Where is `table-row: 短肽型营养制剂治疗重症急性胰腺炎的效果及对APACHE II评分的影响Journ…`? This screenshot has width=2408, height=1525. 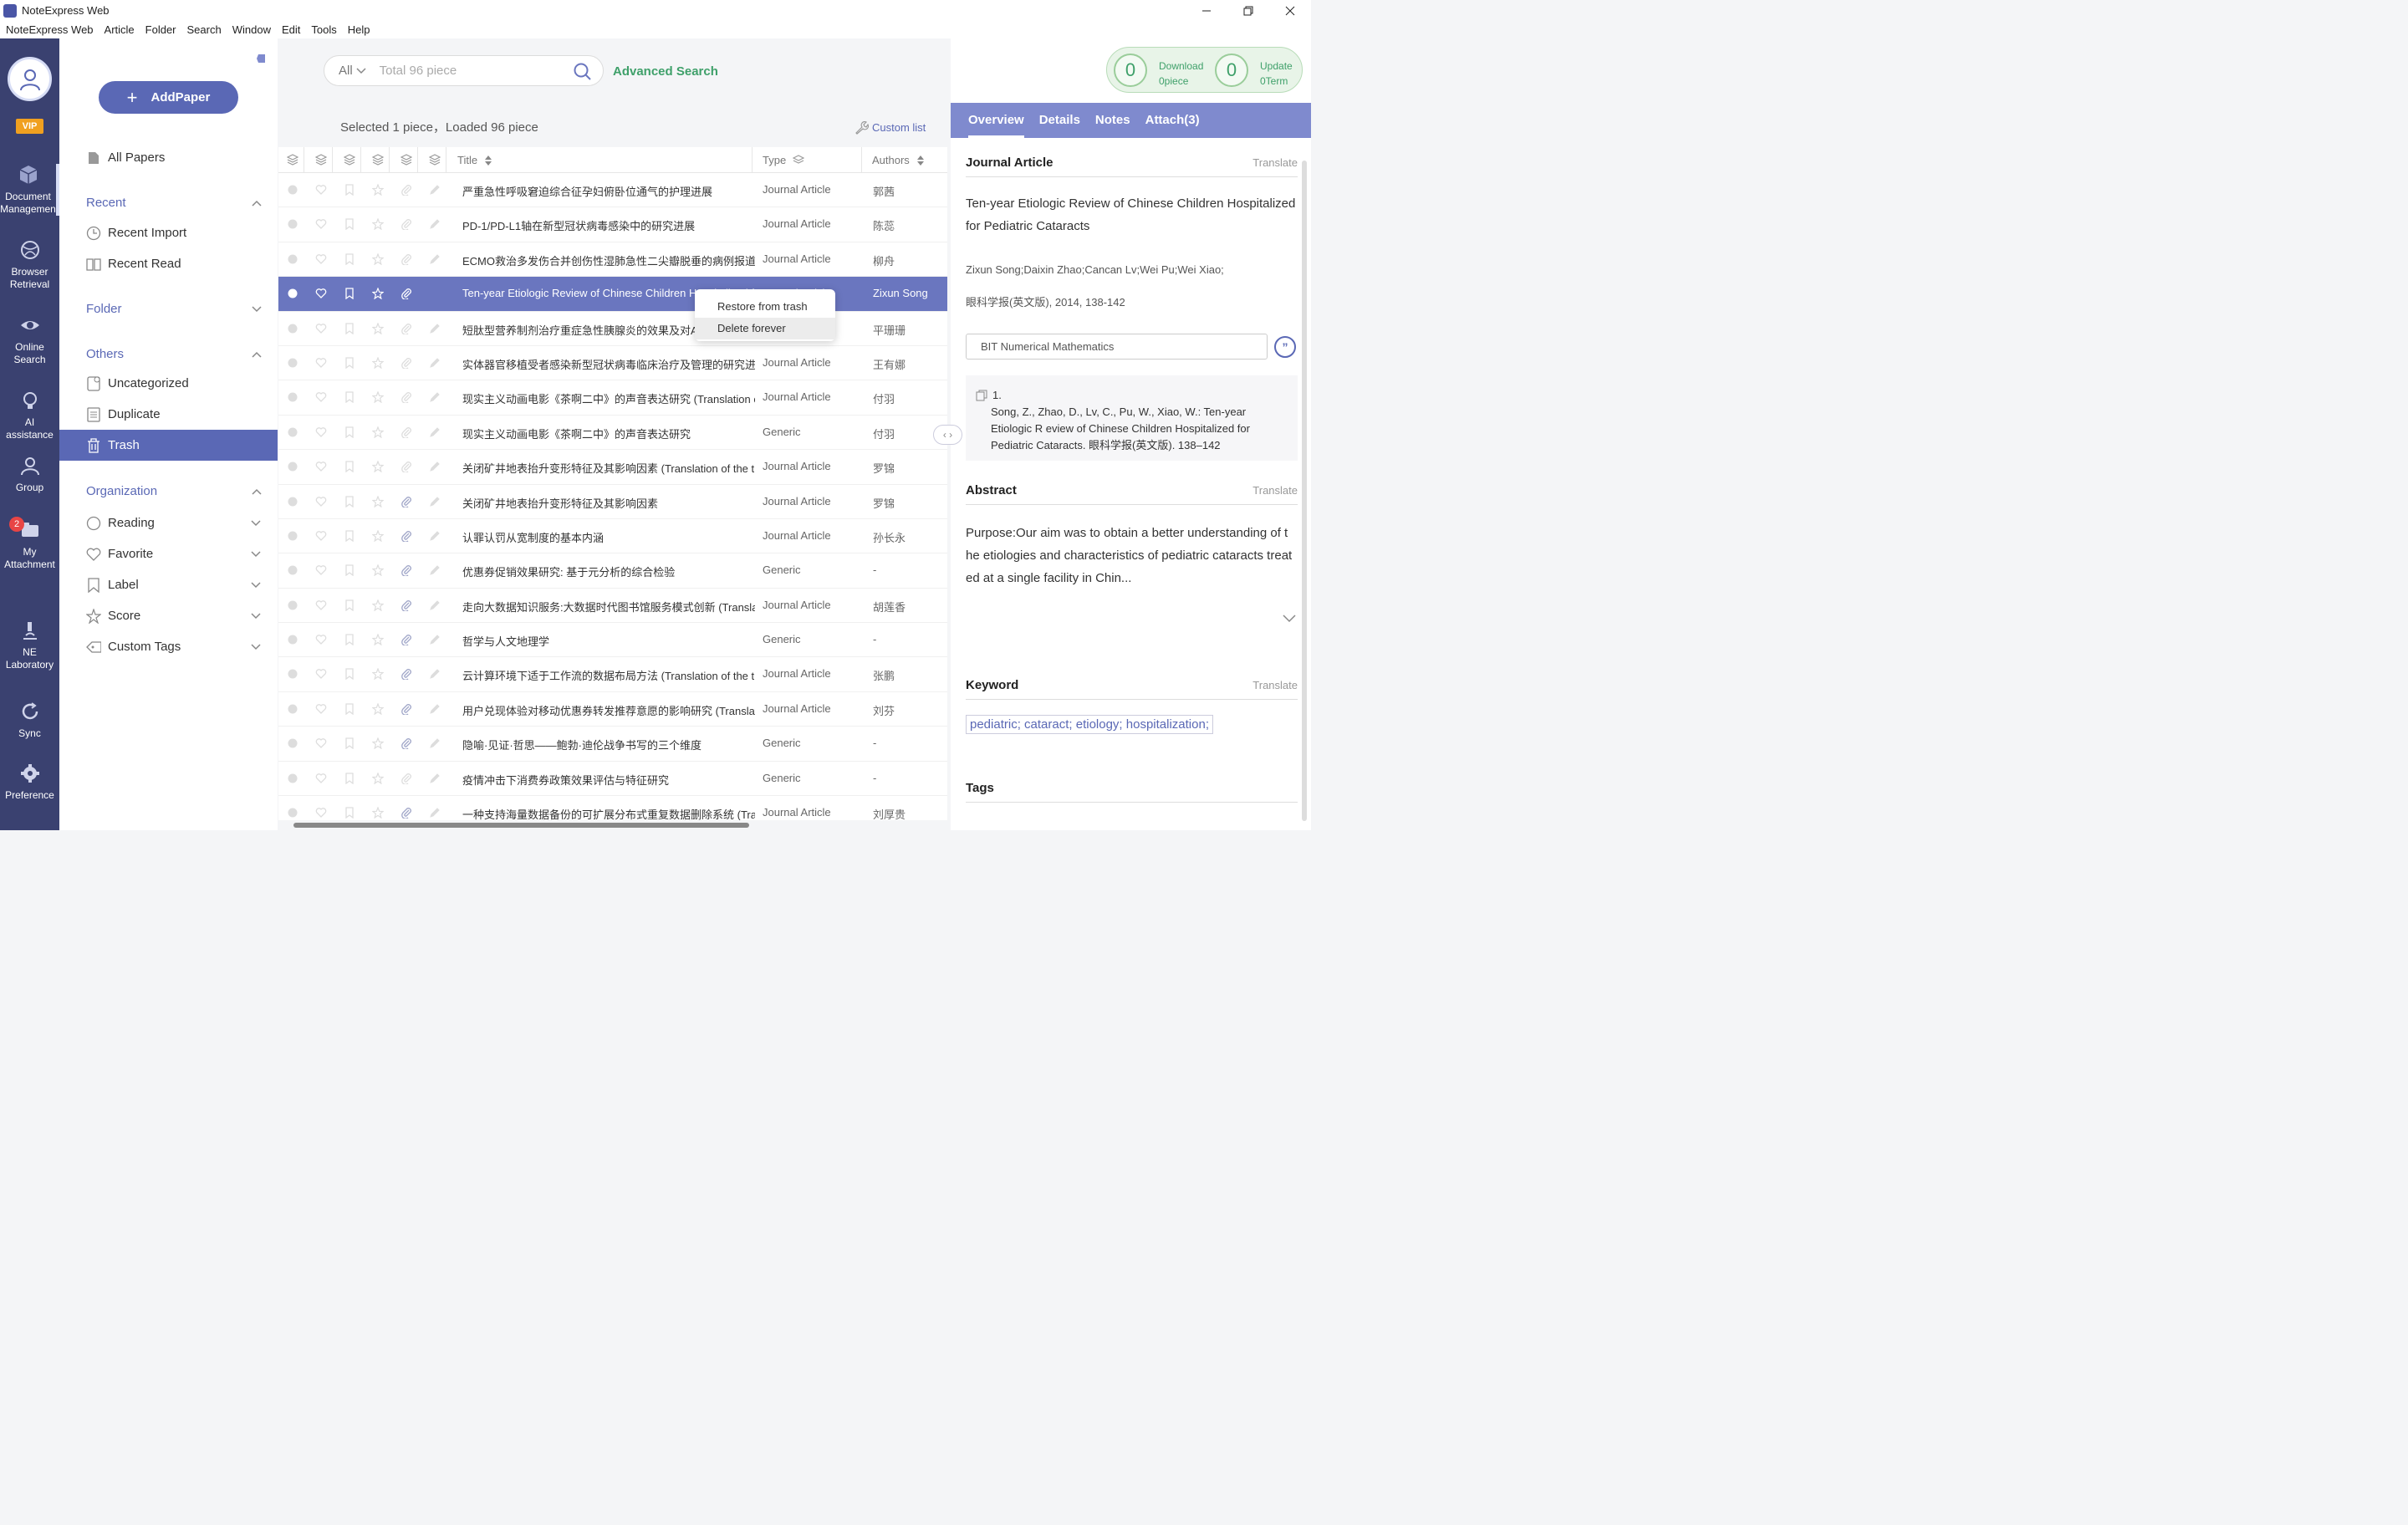
table-row: 短肽型营养制剂治疗重症急性胰腺炎的效果及对APACHE II评分的影响Journ… is located at coordinates (612, 329).